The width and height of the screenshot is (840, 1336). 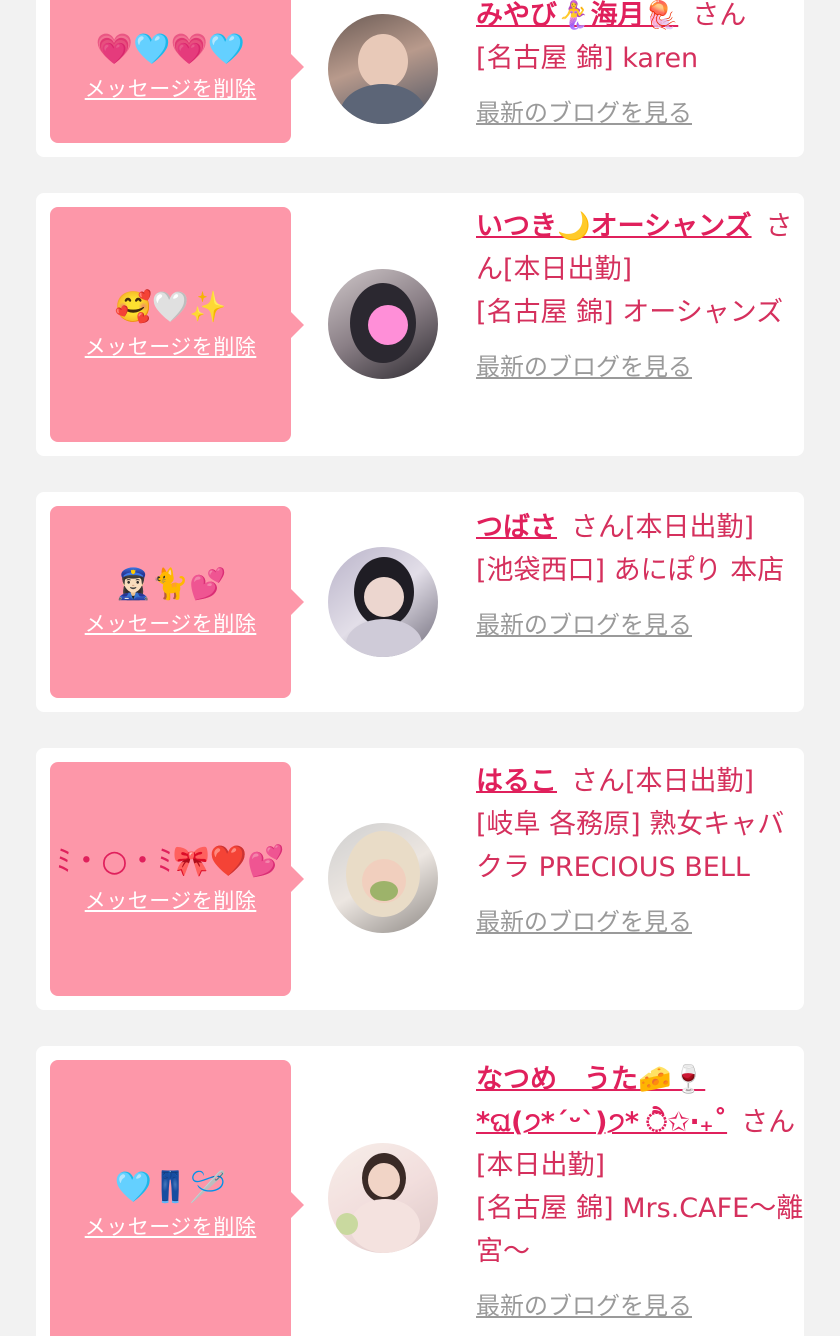 What do you see at coordinates (177, 71) in the screenshot?
I see `message-bubble: 💗🩵💗🩵 メッセージを削除` at bounding box center [177, 71].